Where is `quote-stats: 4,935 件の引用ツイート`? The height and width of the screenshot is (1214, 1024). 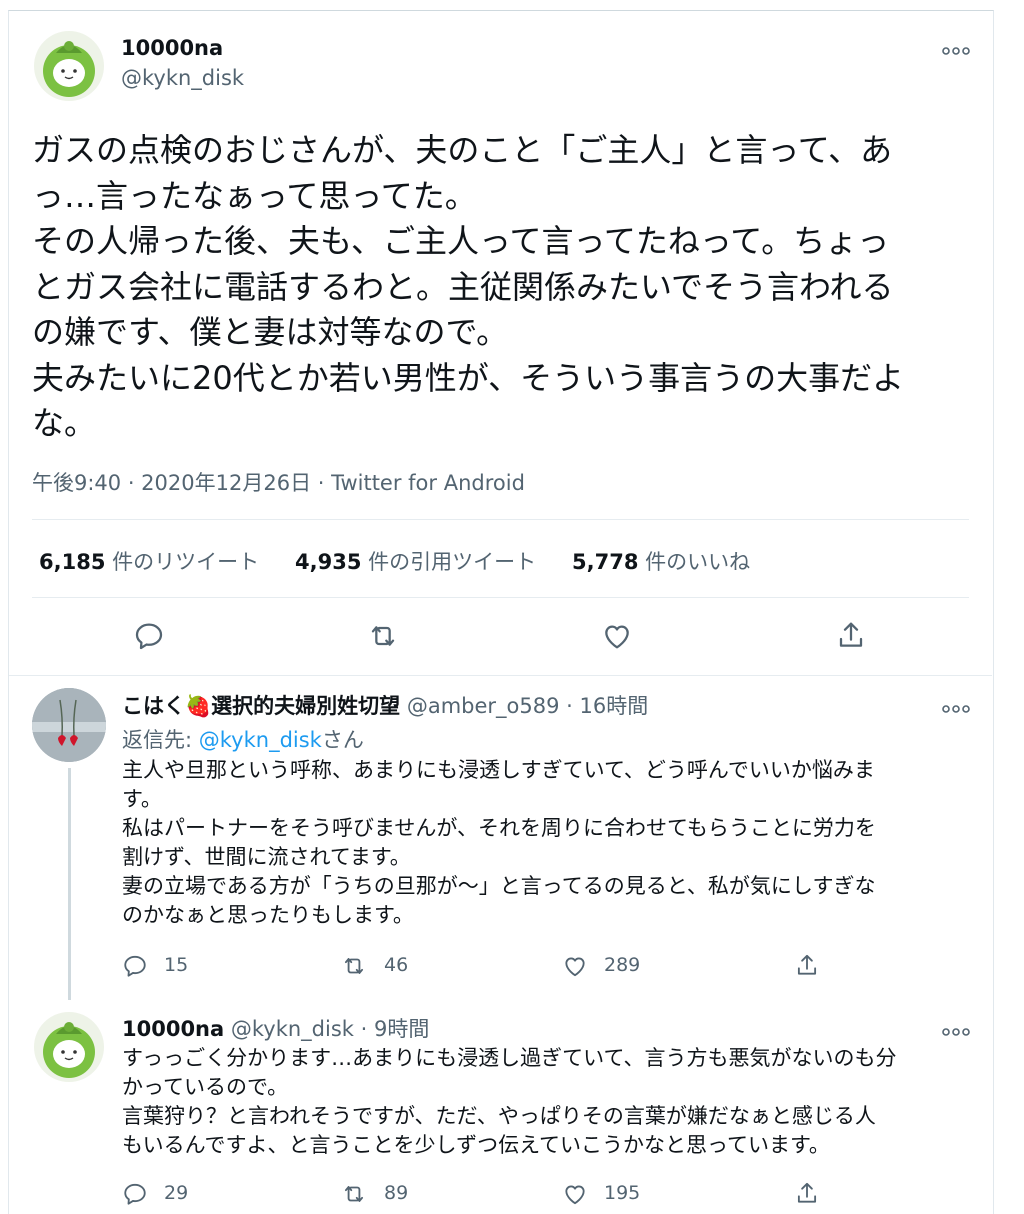
quote-stats: 4,935 件の引用ツイート is located at coordinates (415, 561).